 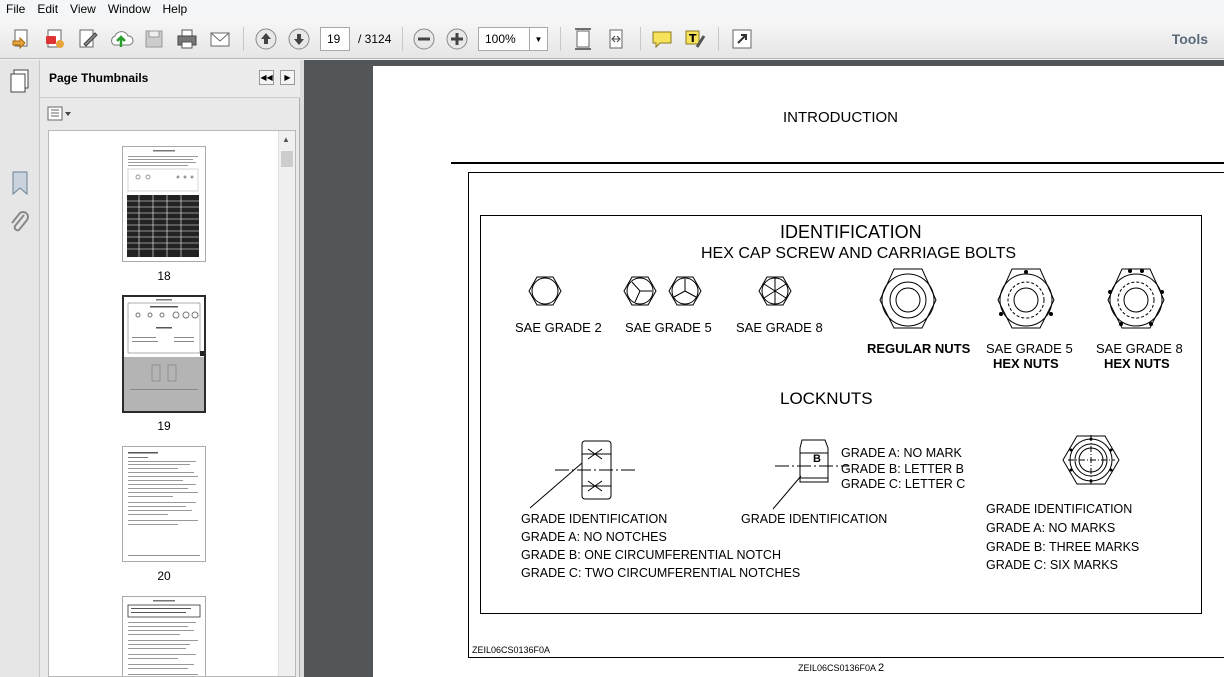 I want to click on zoom-value: 100%, so click(x=500, y=39).